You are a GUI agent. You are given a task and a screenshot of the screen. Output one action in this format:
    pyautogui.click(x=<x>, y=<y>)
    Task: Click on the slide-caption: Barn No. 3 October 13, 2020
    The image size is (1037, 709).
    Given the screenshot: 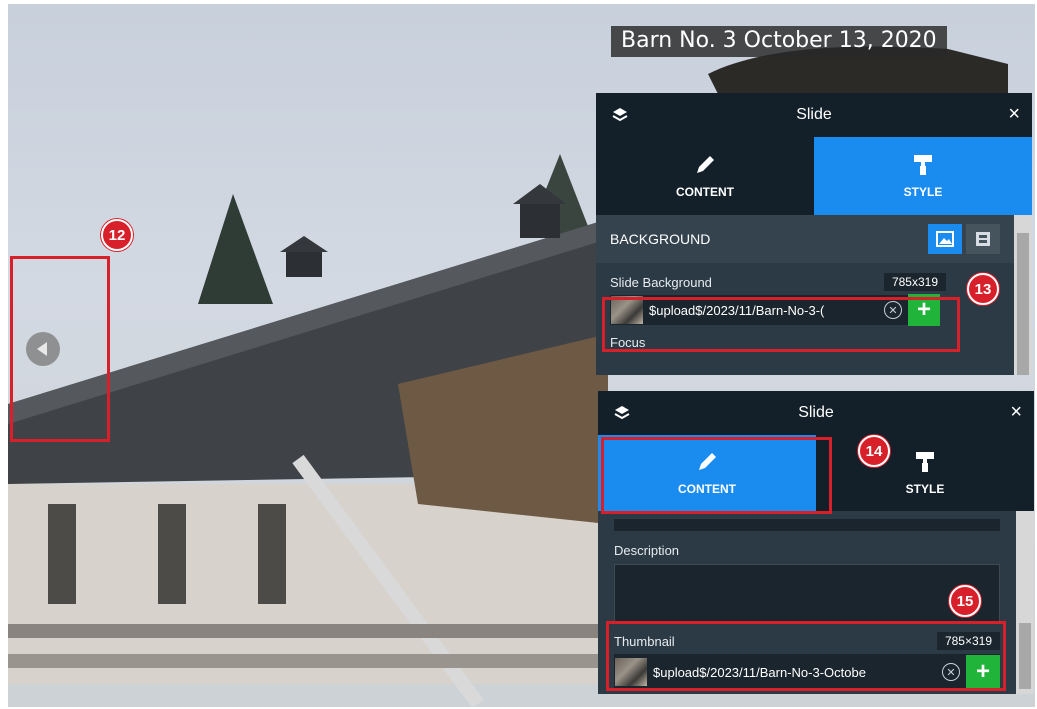 What is the action you would take?
    pyautogui.click(x=779, y=41)
    